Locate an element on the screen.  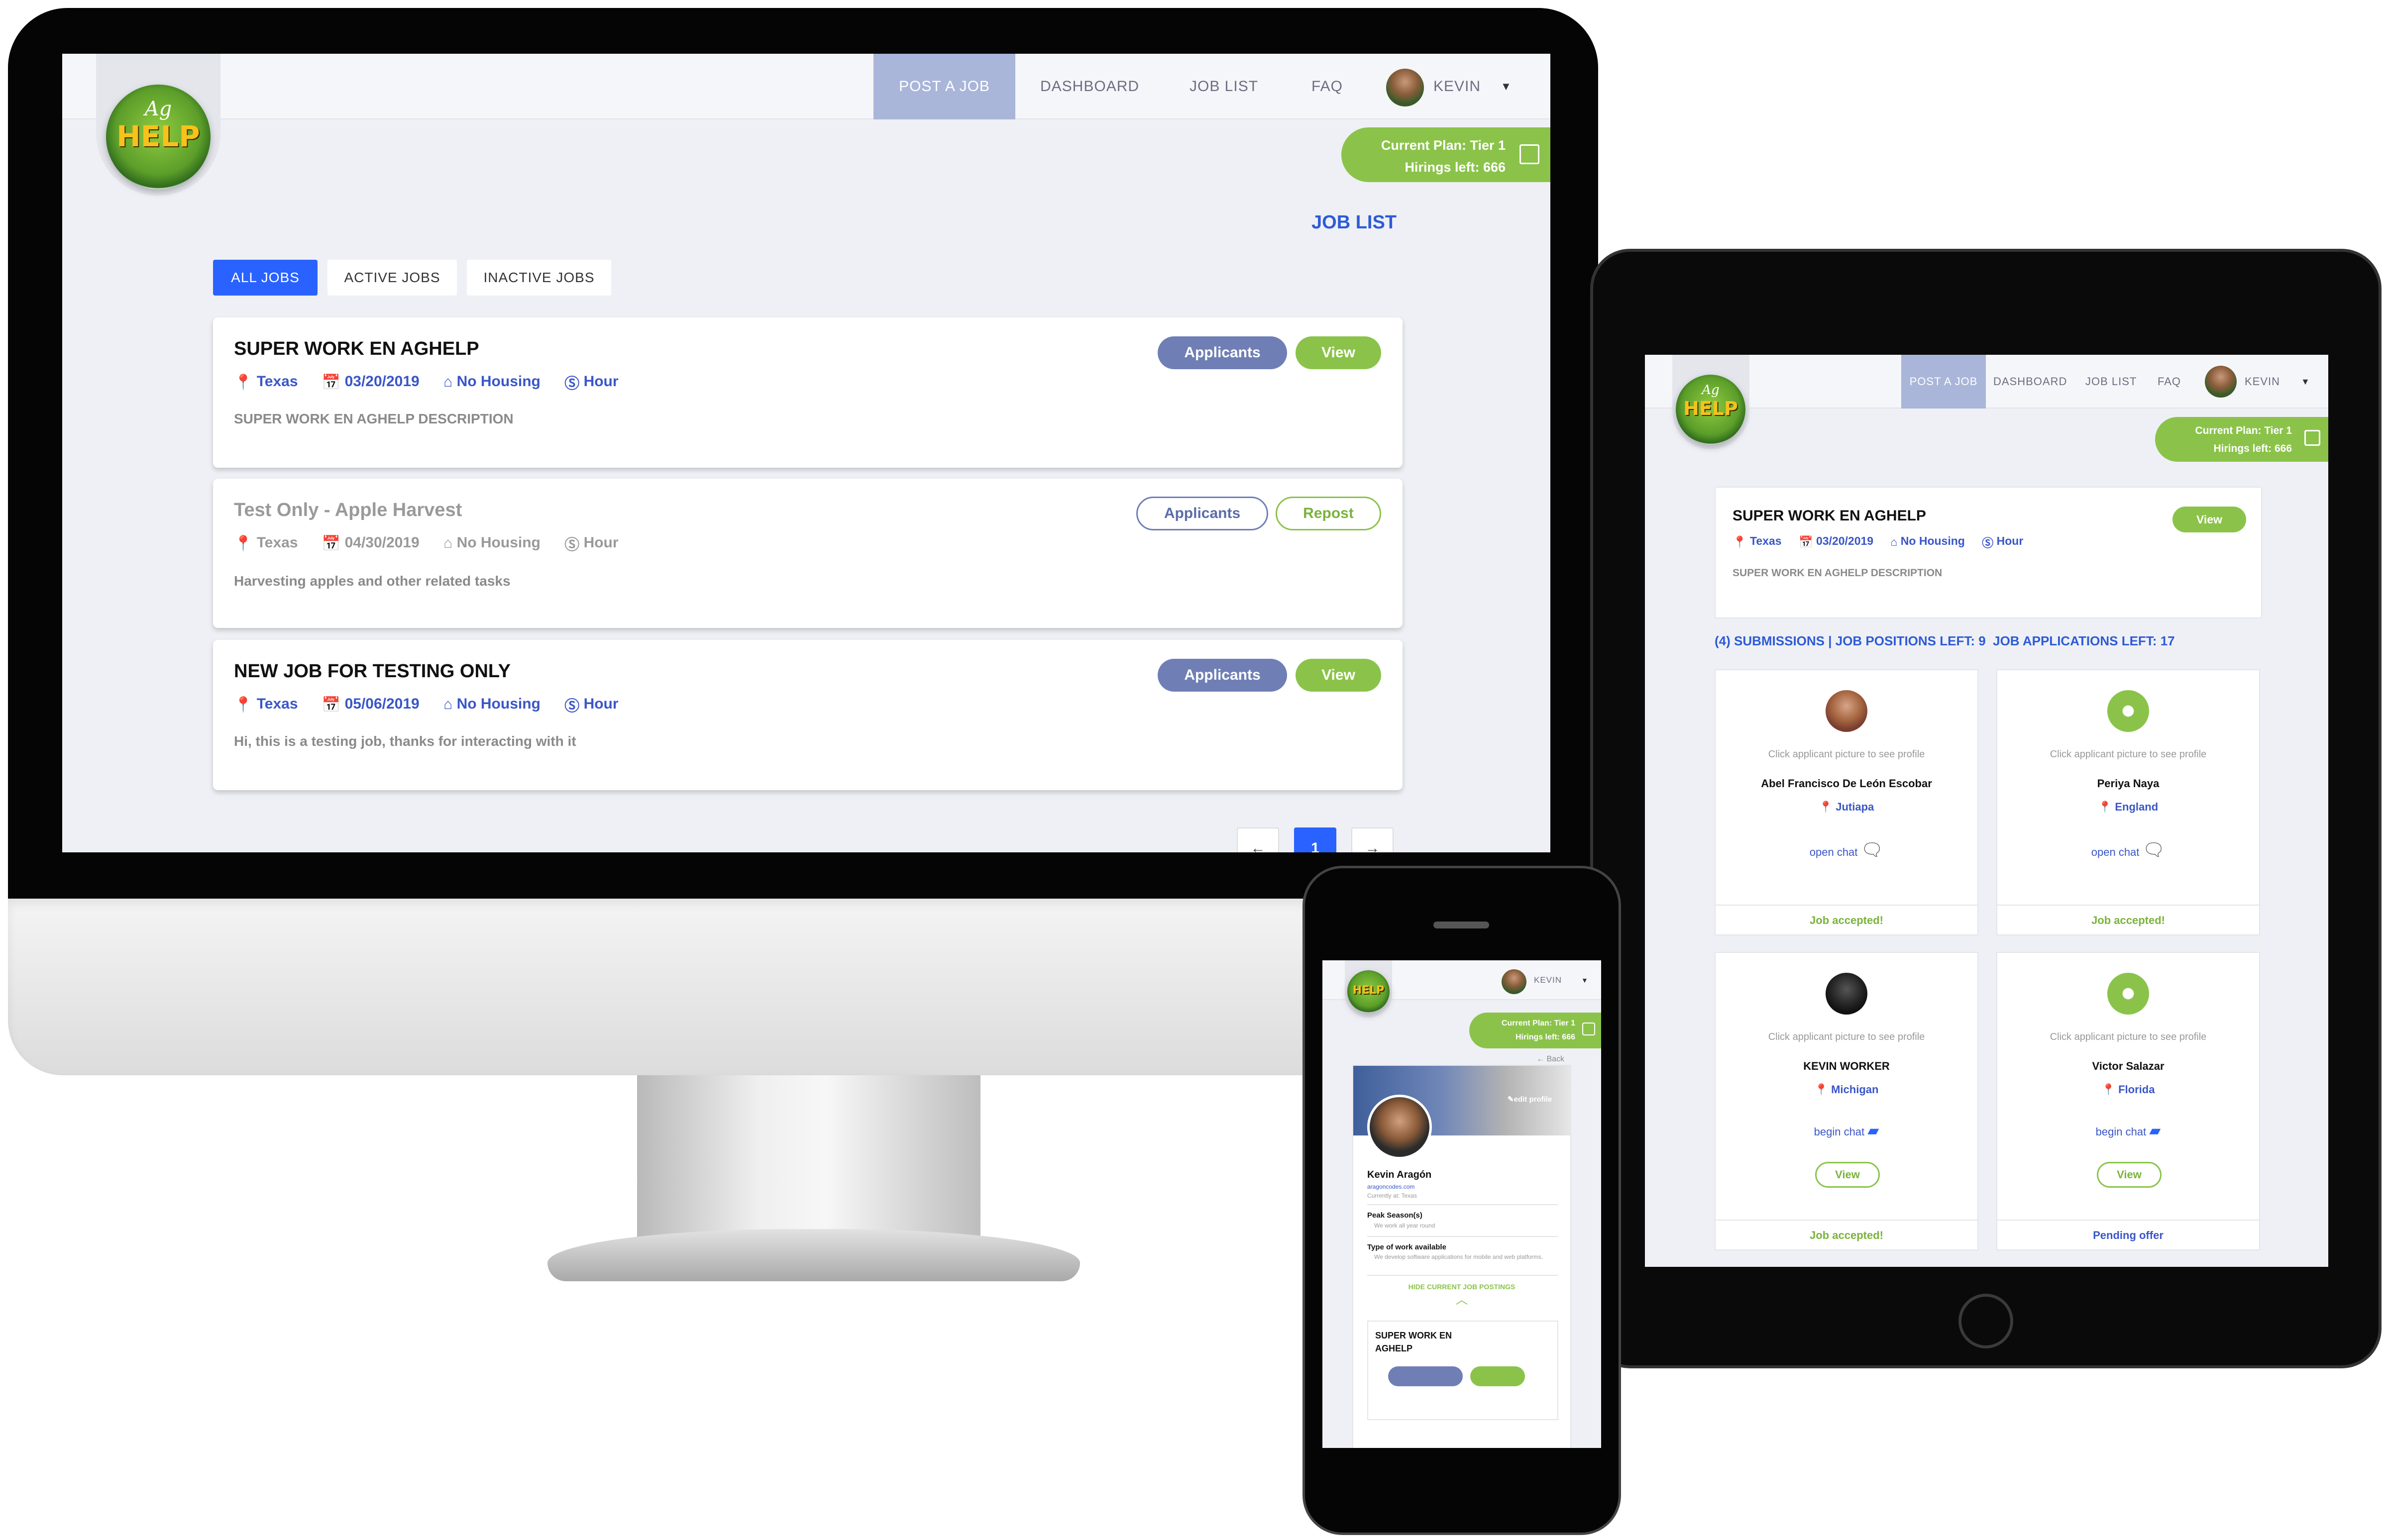
back-link: ← Back is located at coordinates (1550, 1059).